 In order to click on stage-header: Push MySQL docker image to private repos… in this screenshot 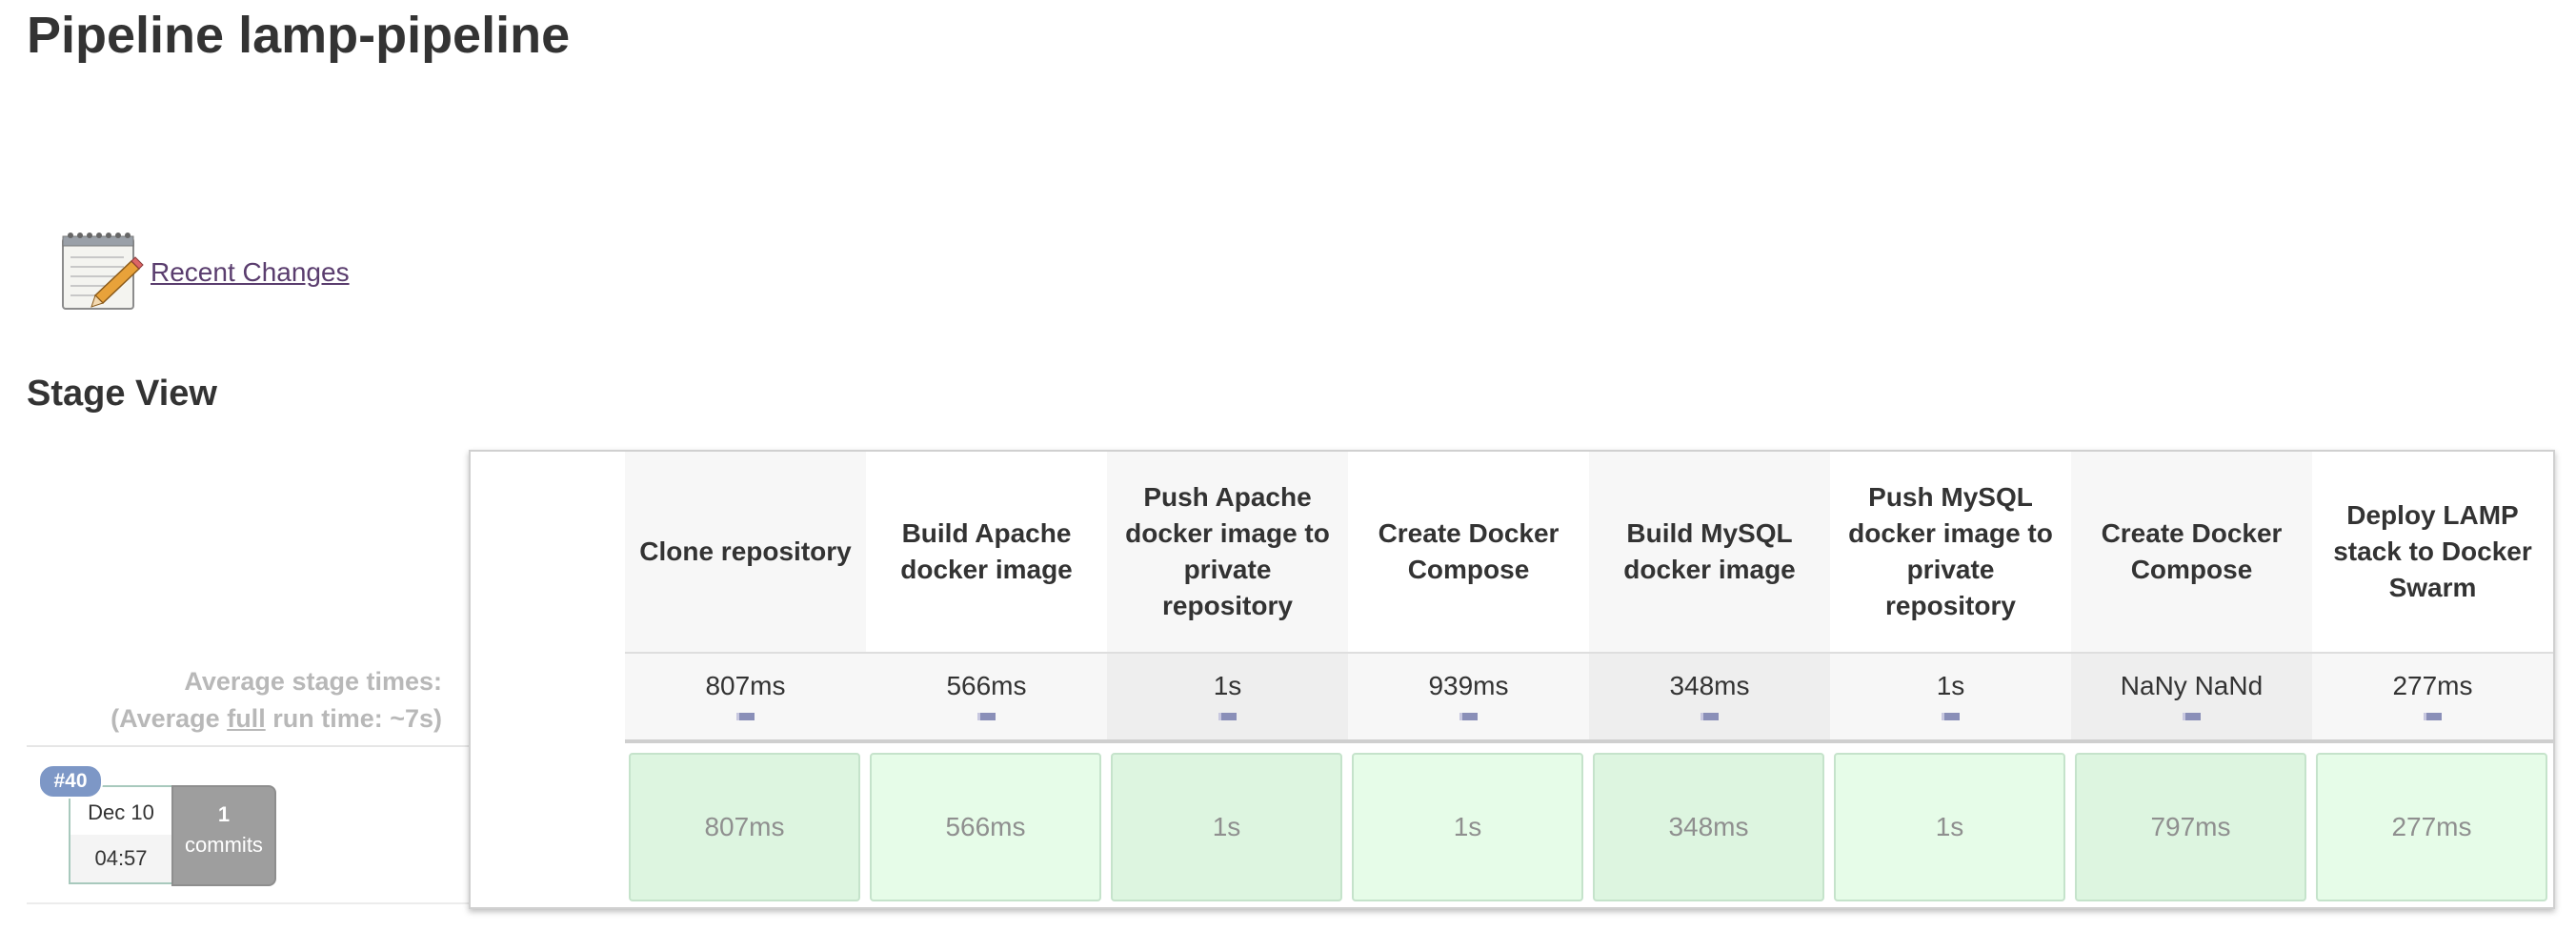, I will do `click(1950, 552)`.